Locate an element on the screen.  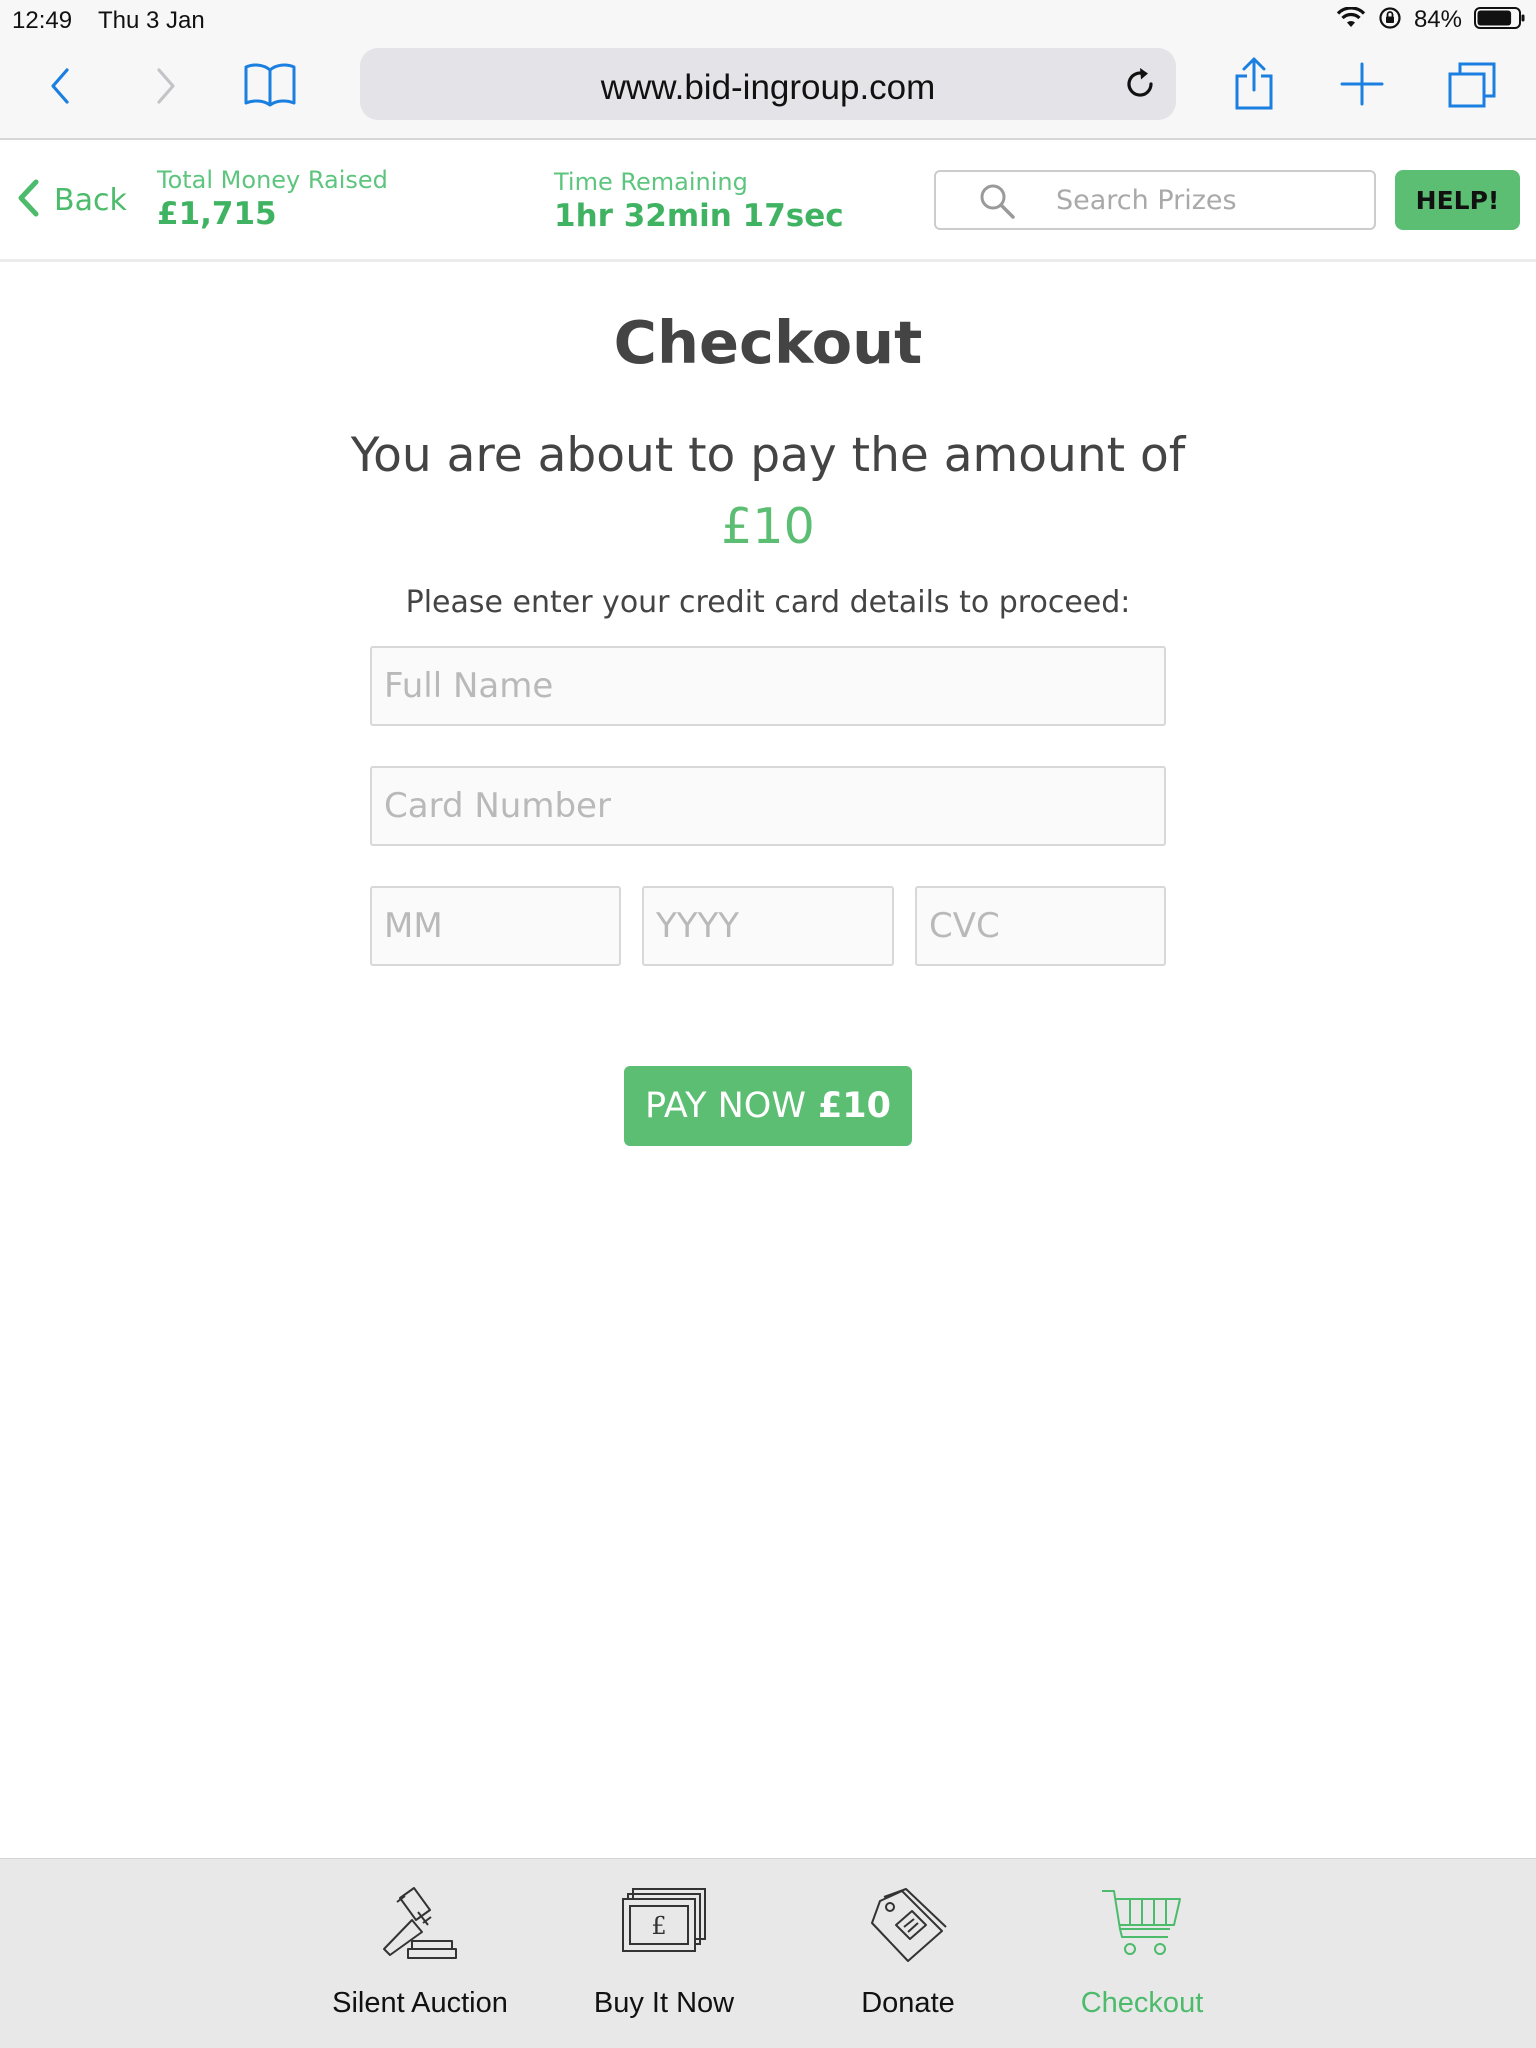
gavel-icon is located at coordinates (420, 1927).